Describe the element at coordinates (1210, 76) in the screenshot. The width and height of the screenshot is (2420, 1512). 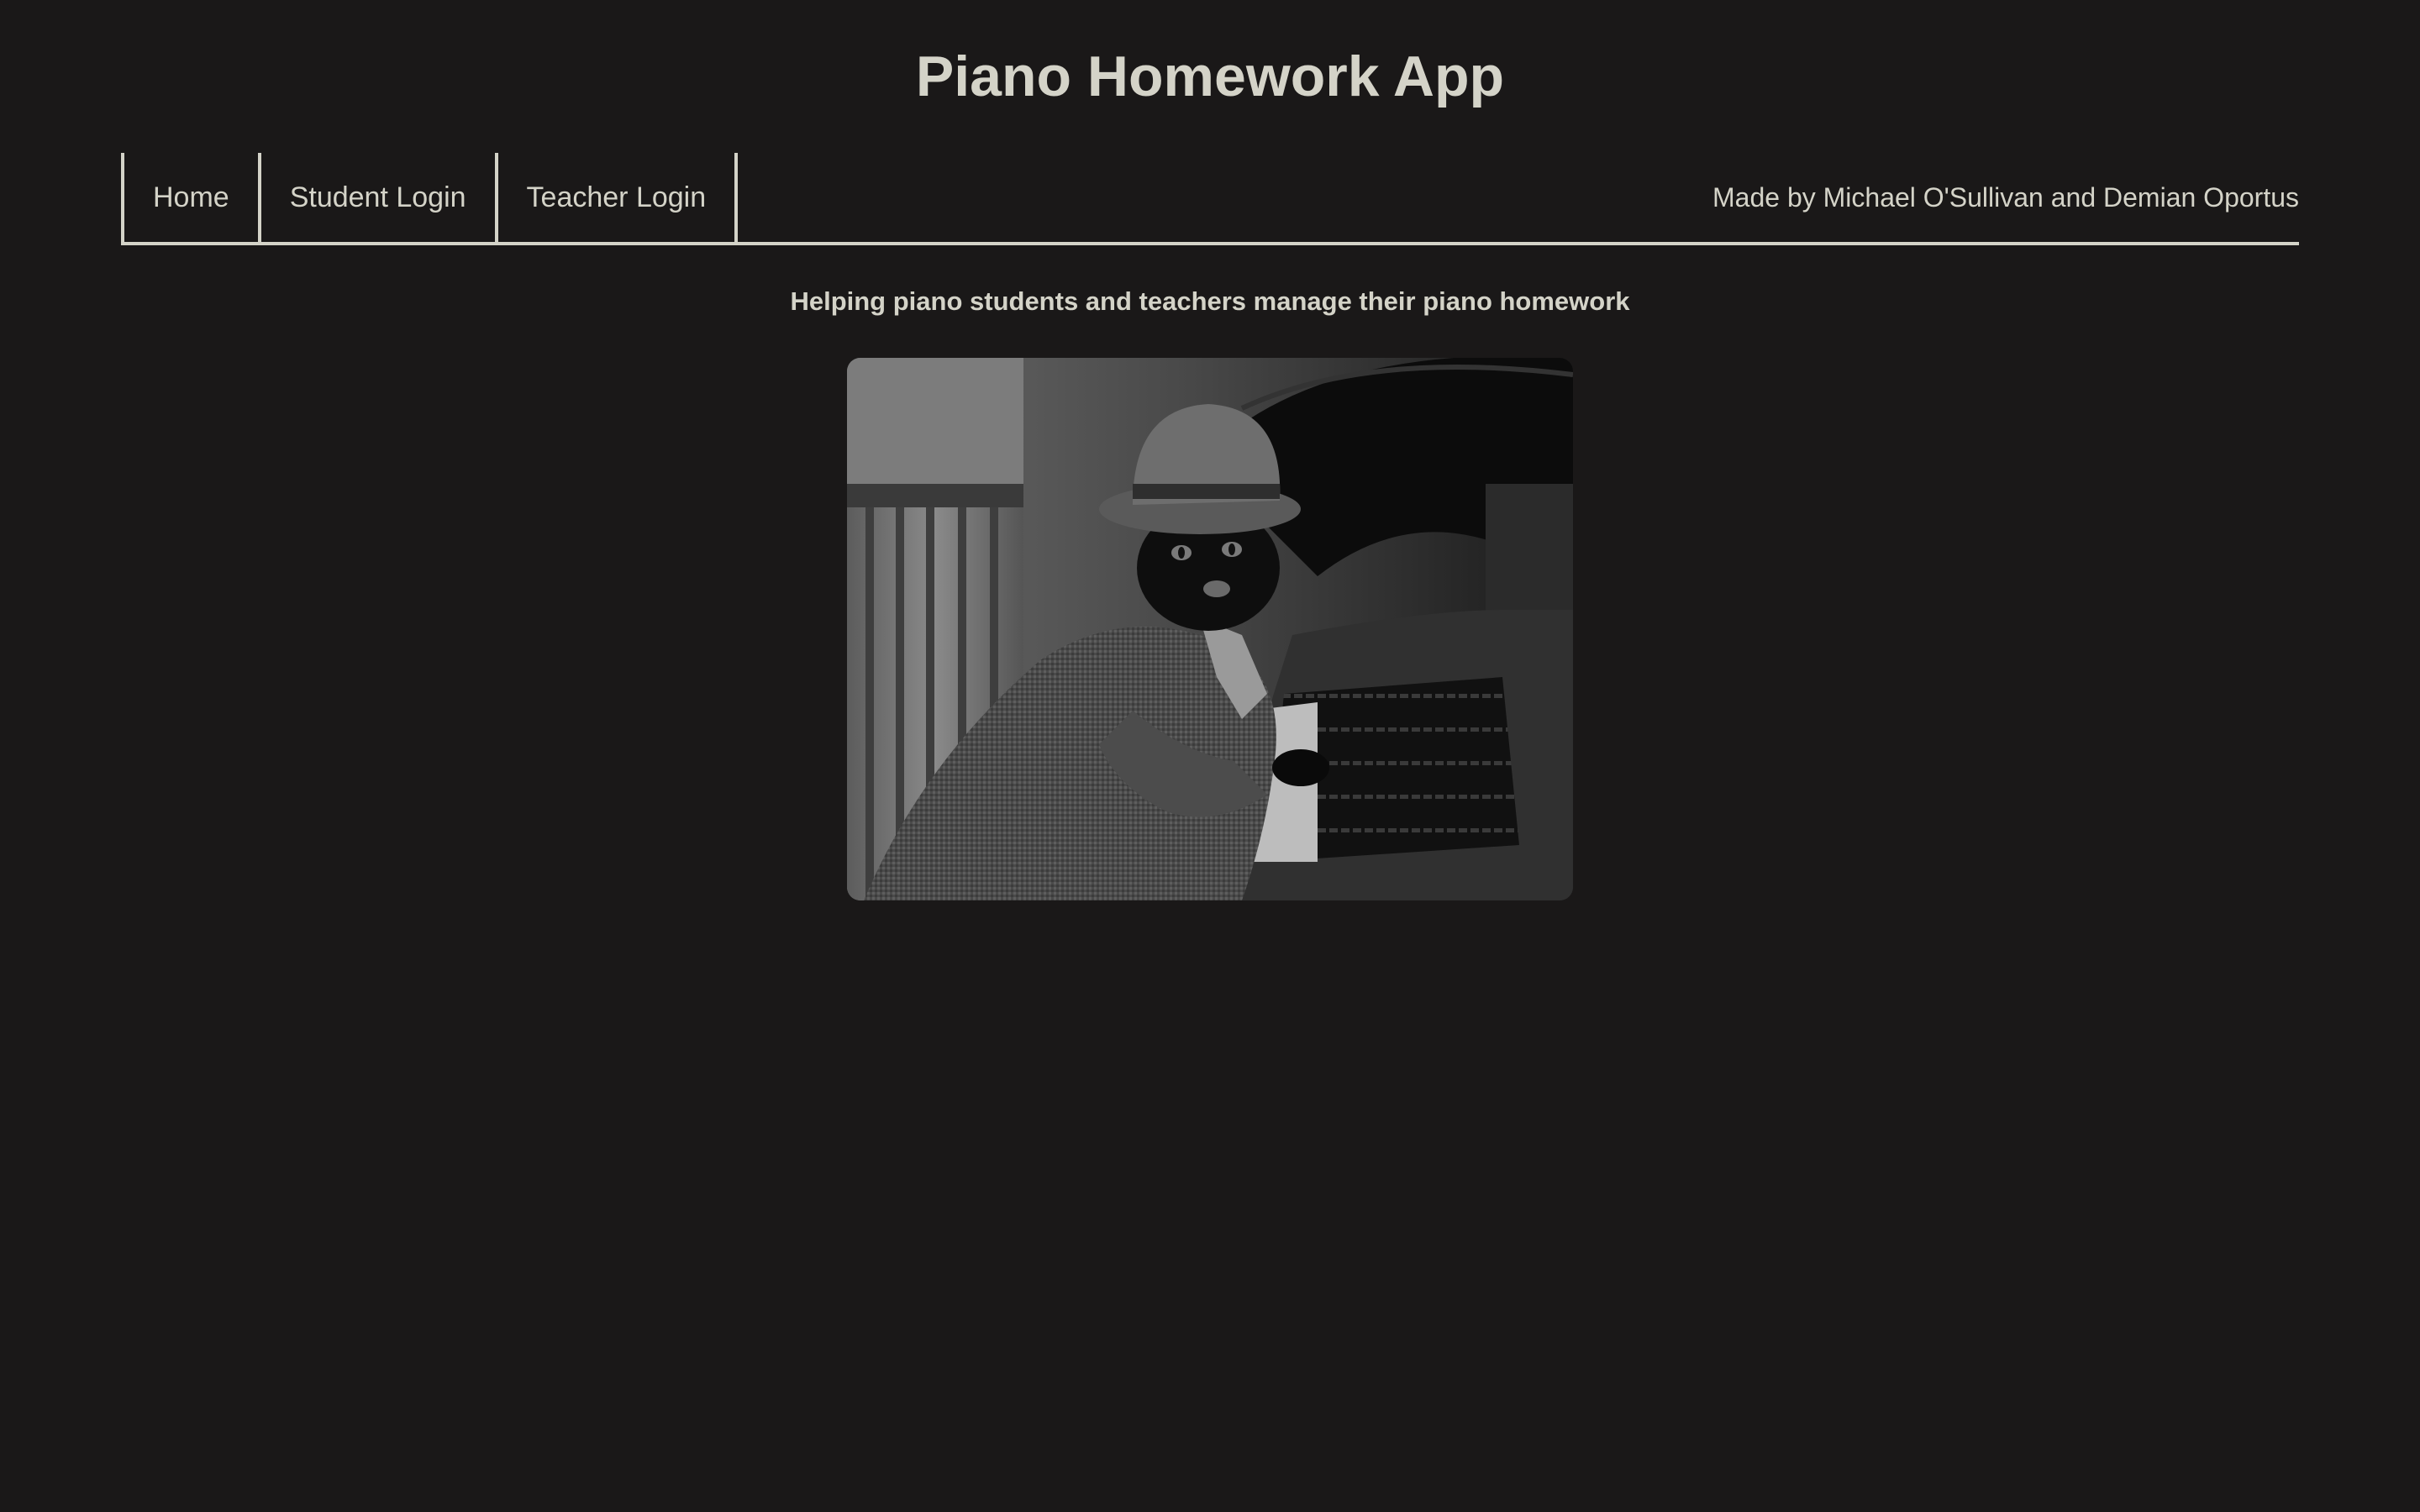
I see `page-title: Piano Homework App` at that location.